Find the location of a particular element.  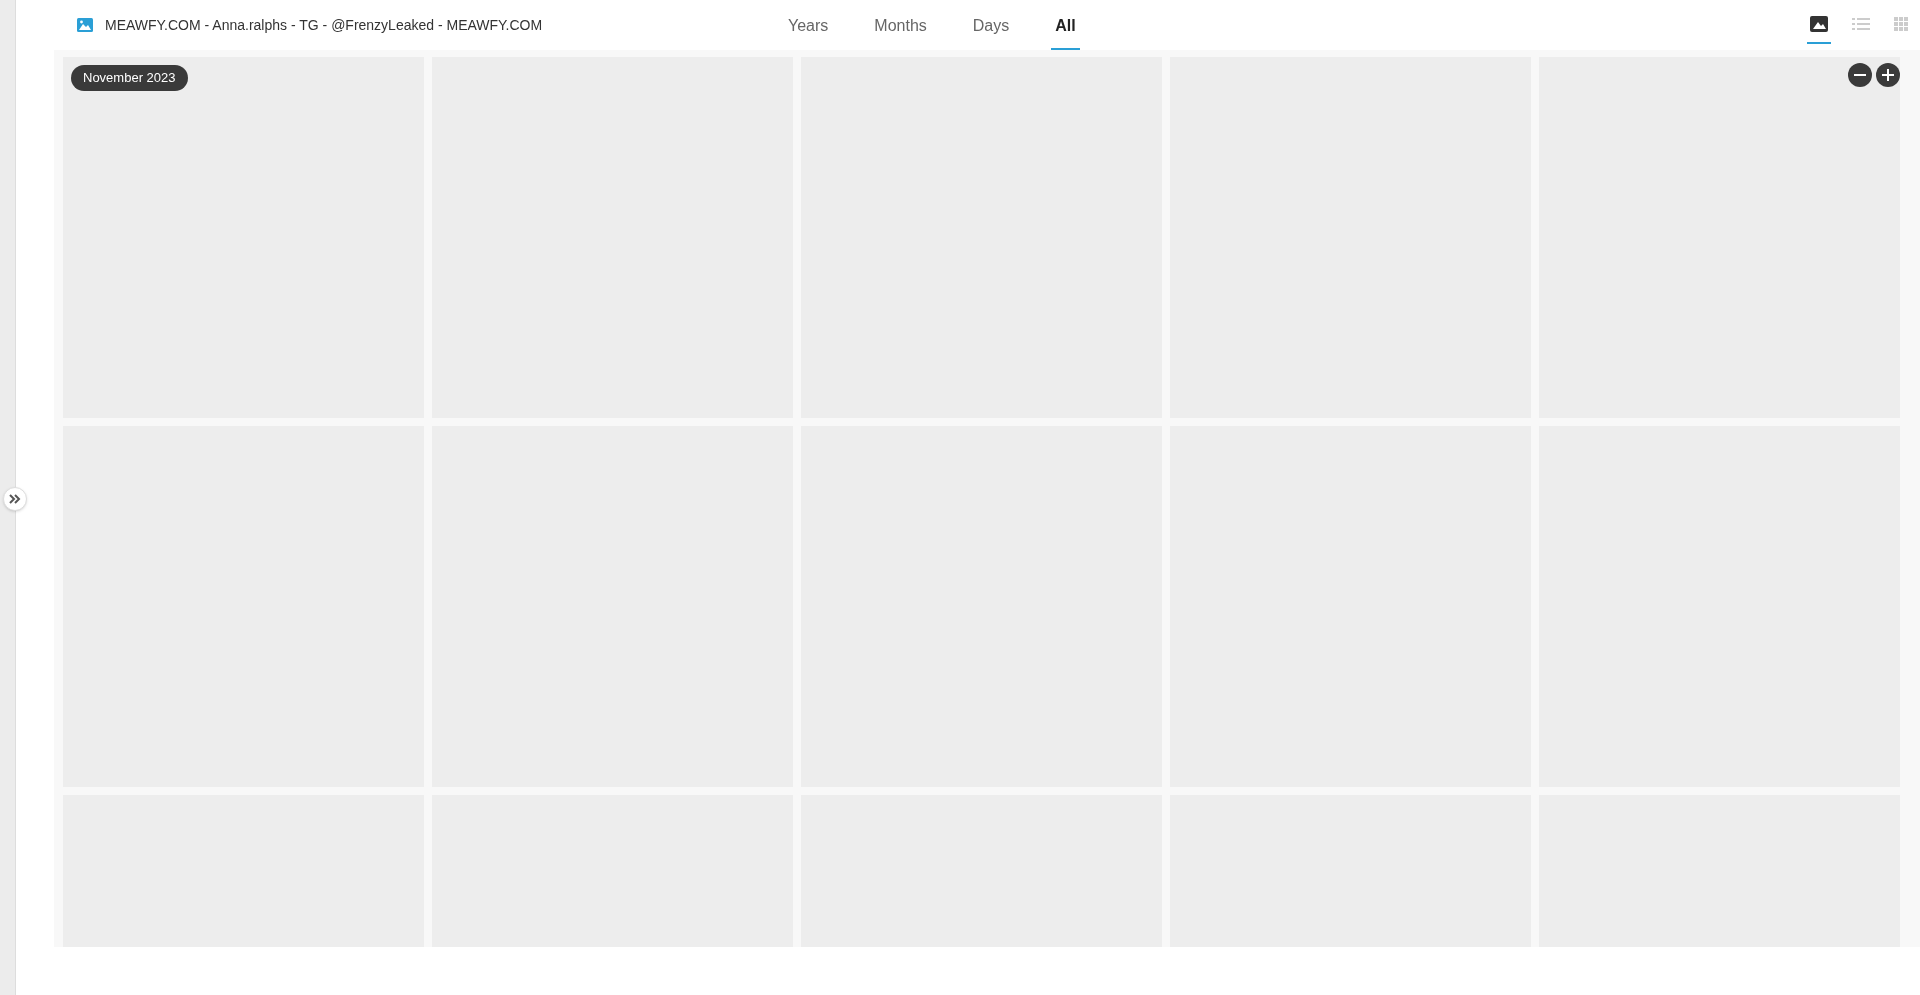

double-chevron-icon is located at coordinates (15, 499).